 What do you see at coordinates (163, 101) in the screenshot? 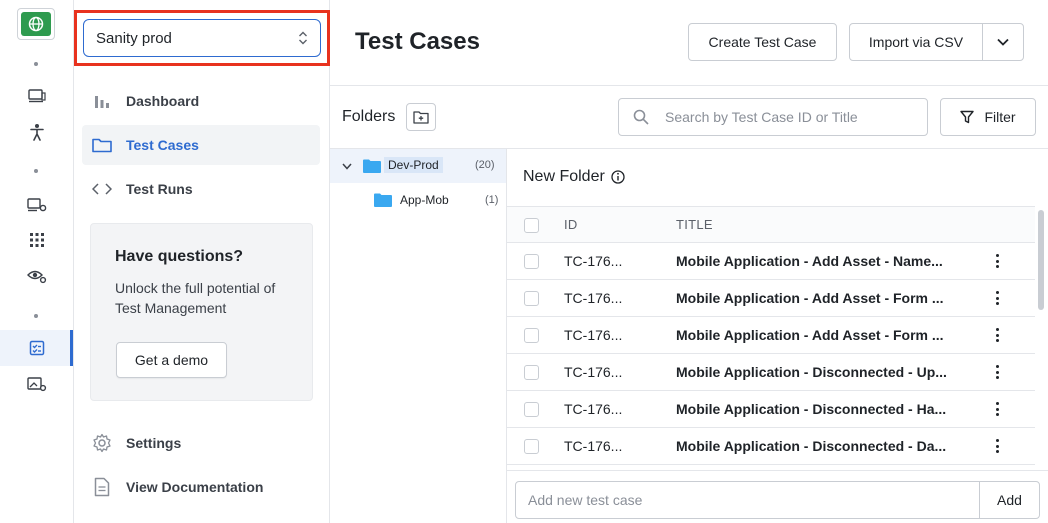
I see `nav-item-label: Dashboard` at bounding box center [163, 101].